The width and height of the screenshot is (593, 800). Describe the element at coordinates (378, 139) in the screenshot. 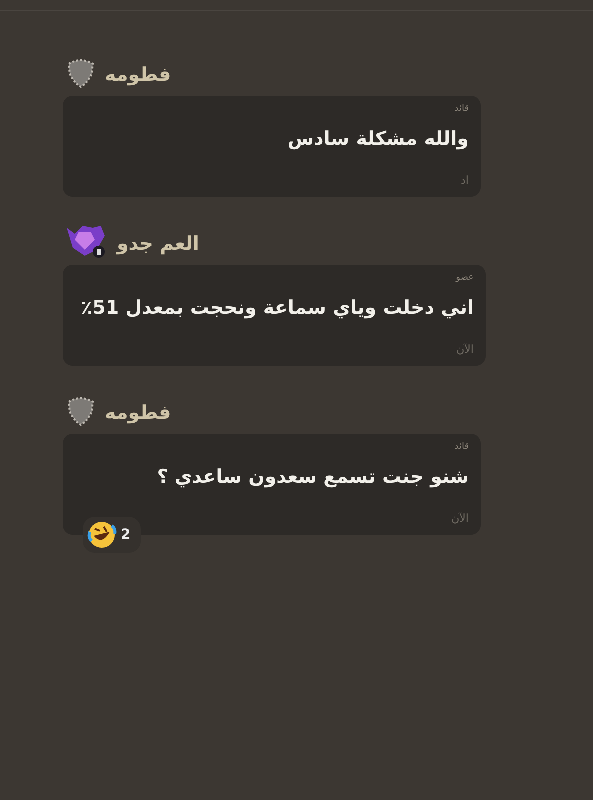

I see `message-text: والله مشكلة سادس` at that location.